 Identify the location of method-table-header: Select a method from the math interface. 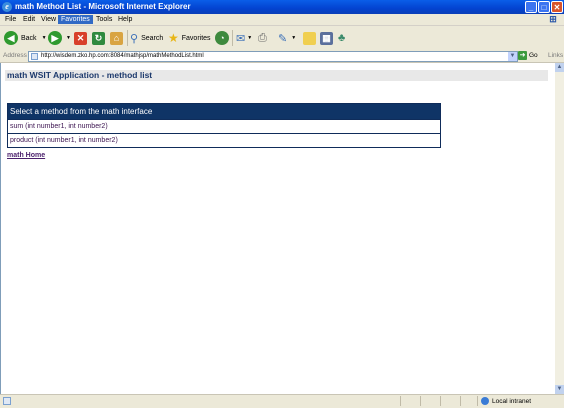
(224, 111).